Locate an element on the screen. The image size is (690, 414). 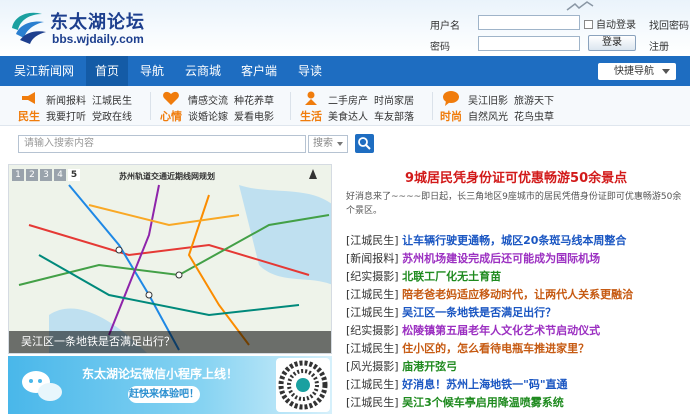
news-title-link: 好消息！苏州上海地铁一"码"直通 is located at coordinates (484, 384).